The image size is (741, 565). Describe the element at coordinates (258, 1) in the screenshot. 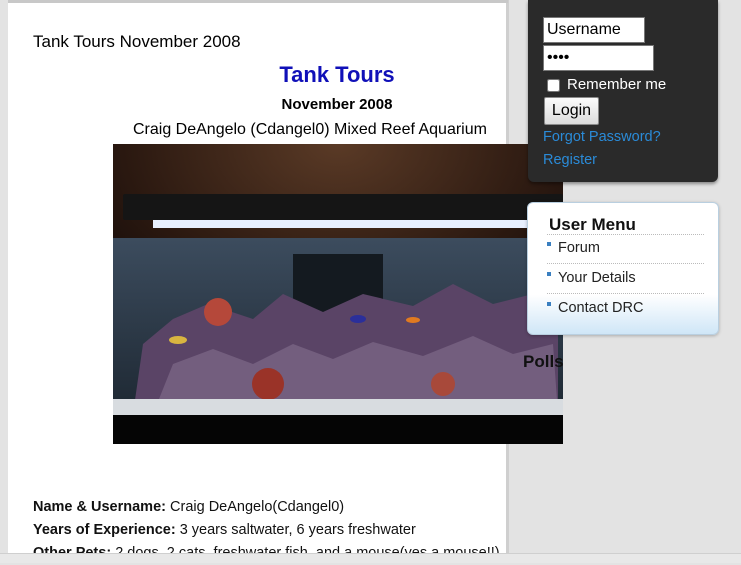

I see `top-divider` at that location.